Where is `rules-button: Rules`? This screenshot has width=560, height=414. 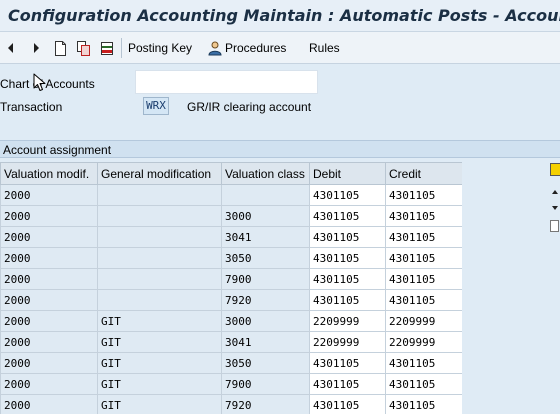
rules-button: Rules is located at coordinates (324, 48).